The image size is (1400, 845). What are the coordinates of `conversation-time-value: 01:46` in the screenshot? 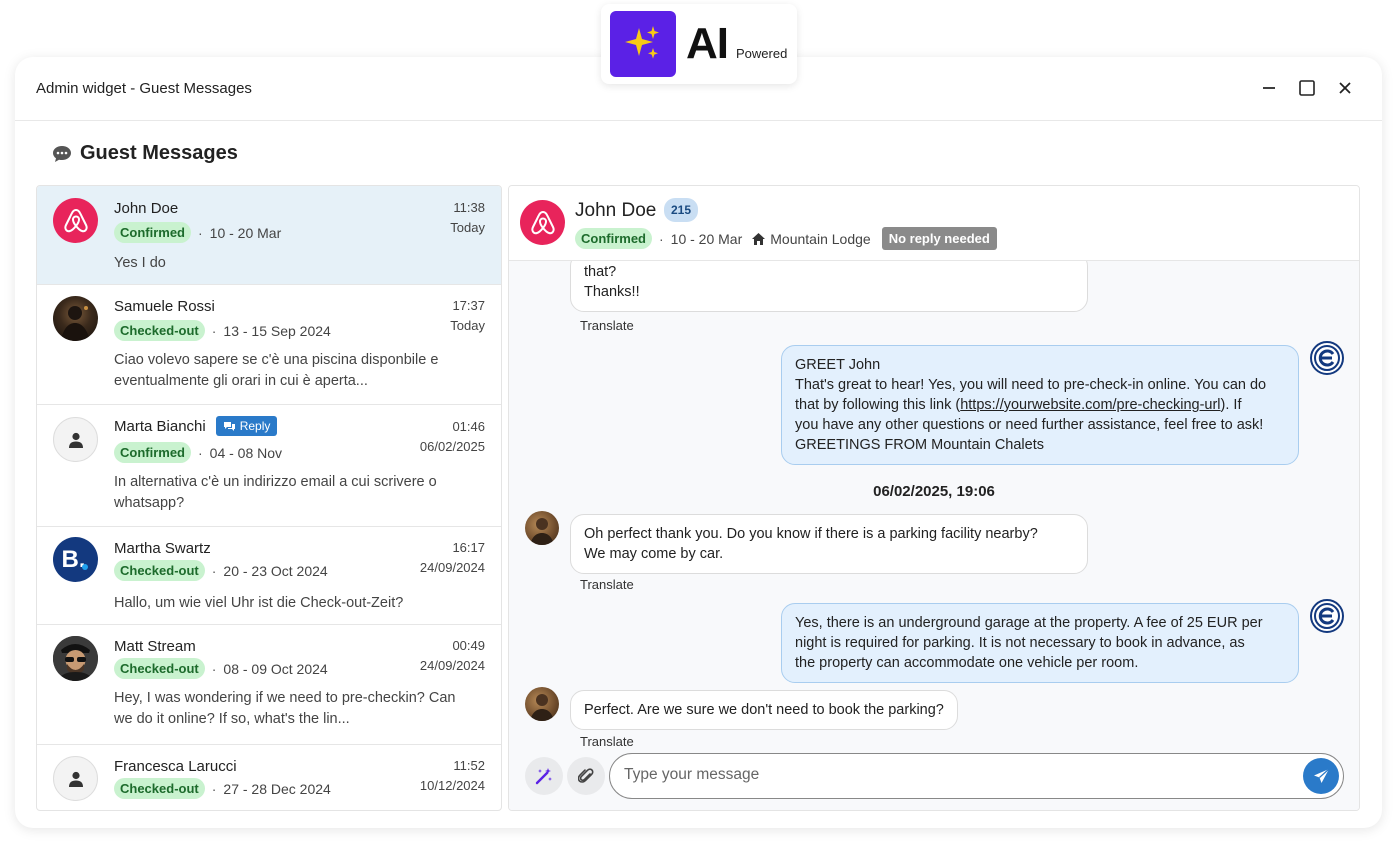 It's located at (468, 426).